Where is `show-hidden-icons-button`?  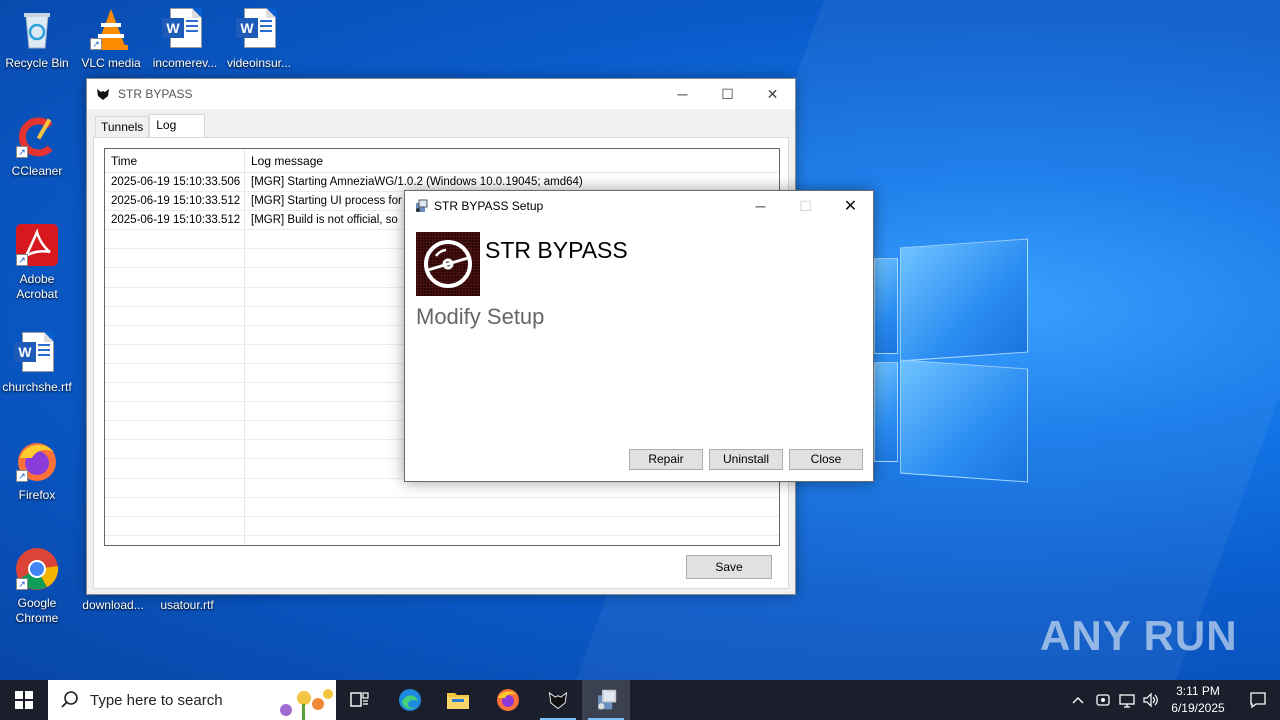
show-hidden-icons-button is located at coordinates (1078, 700).